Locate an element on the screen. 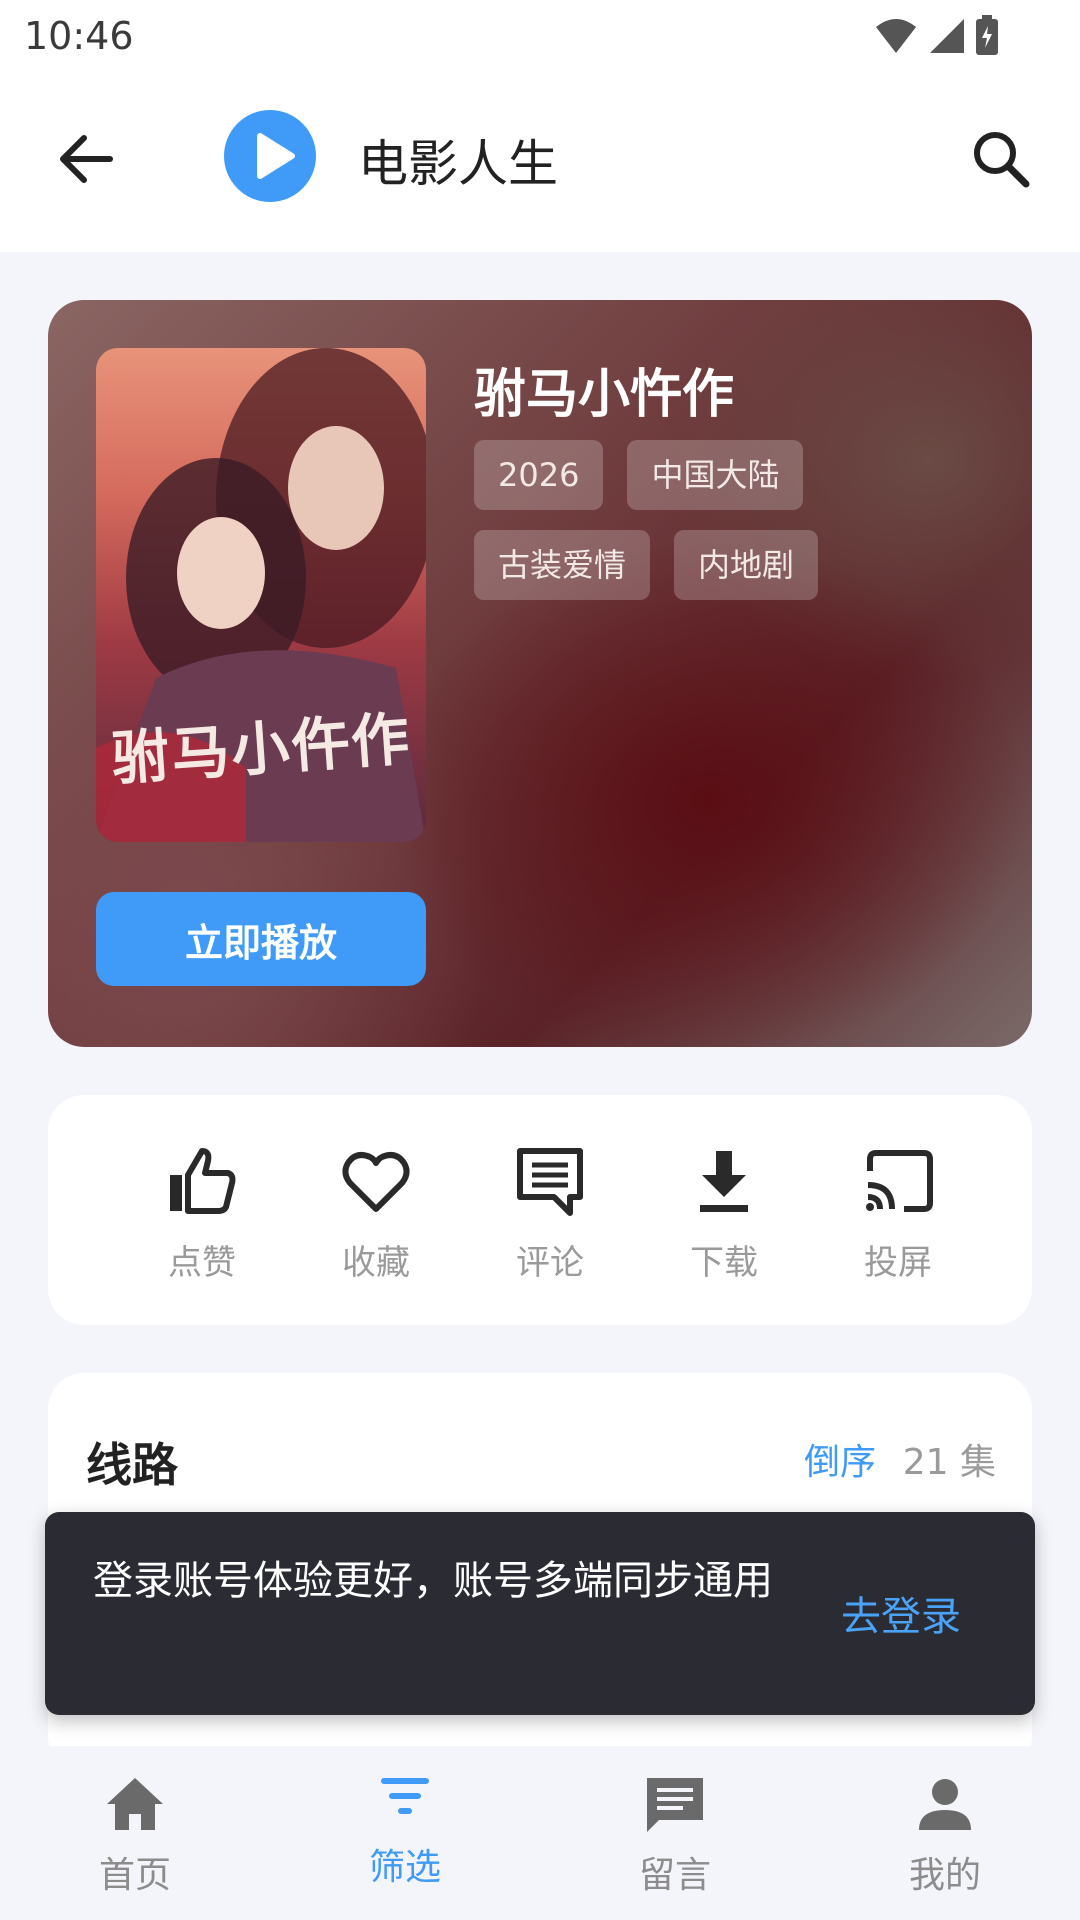  login-snackbar: 登录账号体验更好，账号多端同步通用 去登录 is located at coordinates (540, 1613).